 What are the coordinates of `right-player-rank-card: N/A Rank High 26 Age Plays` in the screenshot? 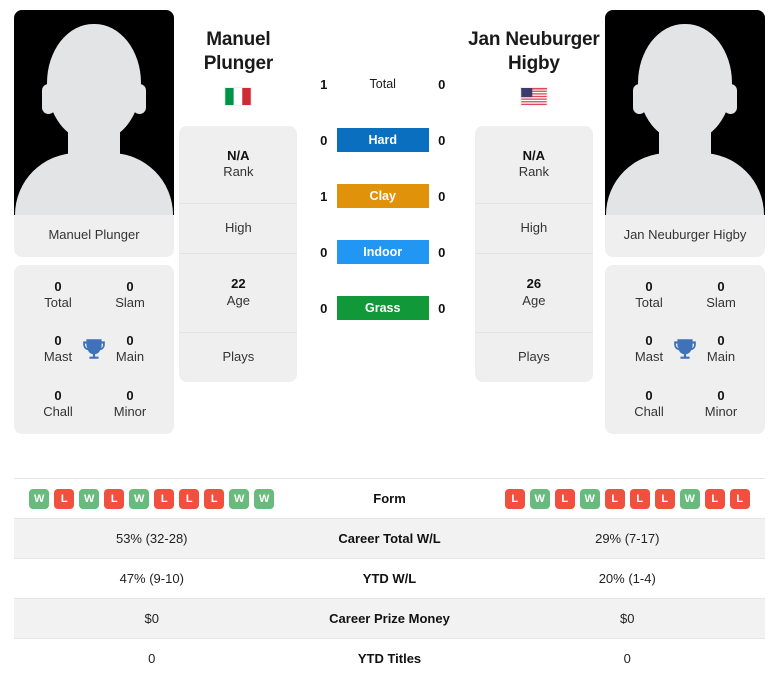 It's located at (533, 253).